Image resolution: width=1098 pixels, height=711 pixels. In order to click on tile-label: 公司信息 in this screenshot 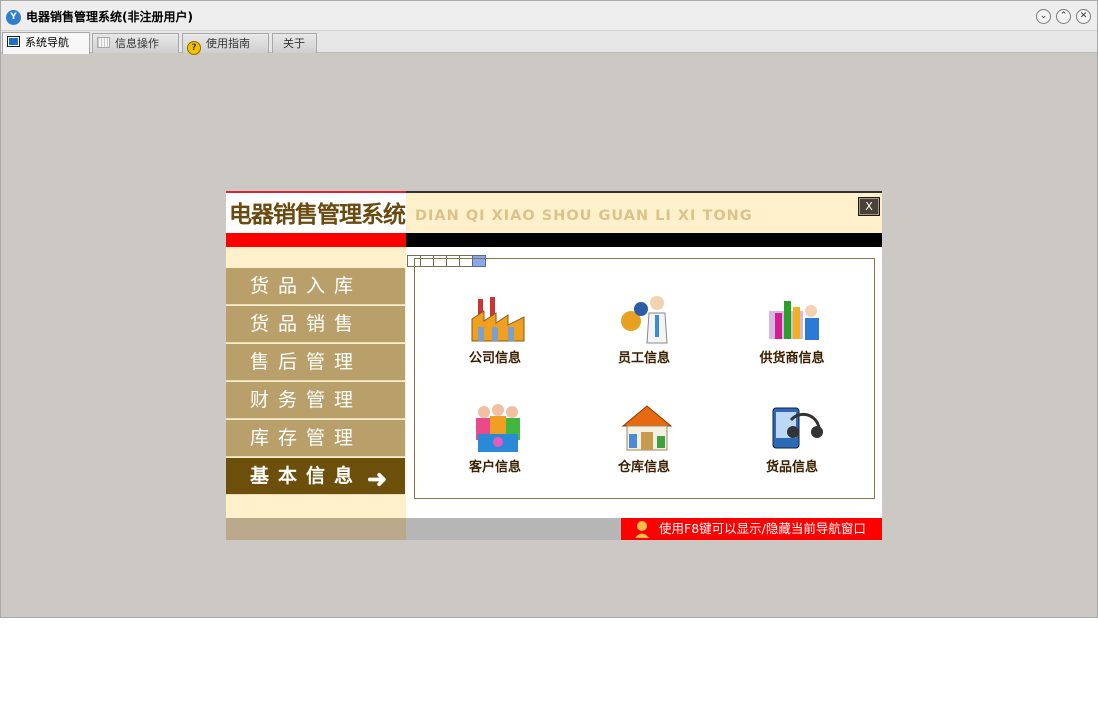, I will do `click(494, 358)`.